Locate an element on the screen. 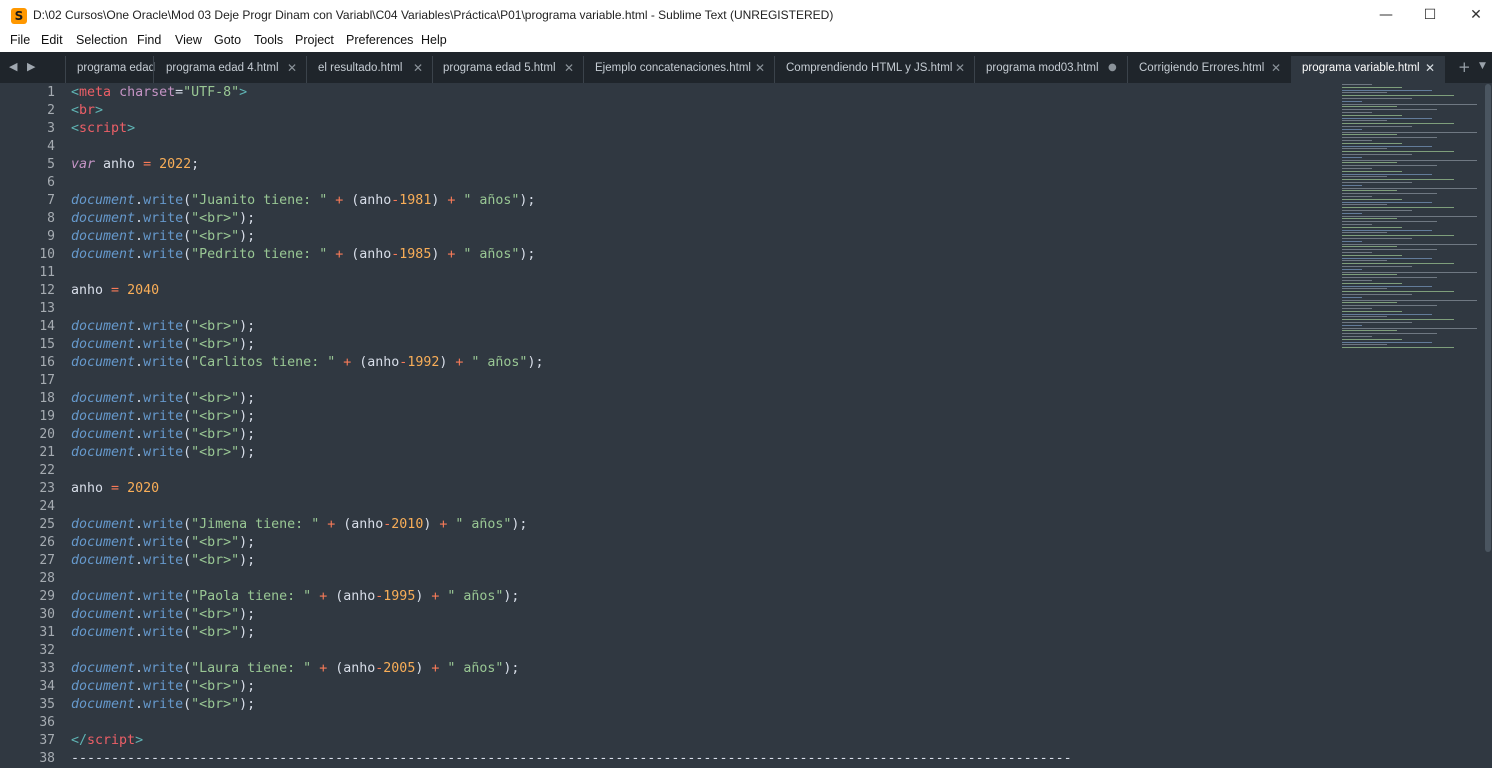  tab-programa-edad-4: programa edad 4.html ✕ is located at coordinates (229, 69).